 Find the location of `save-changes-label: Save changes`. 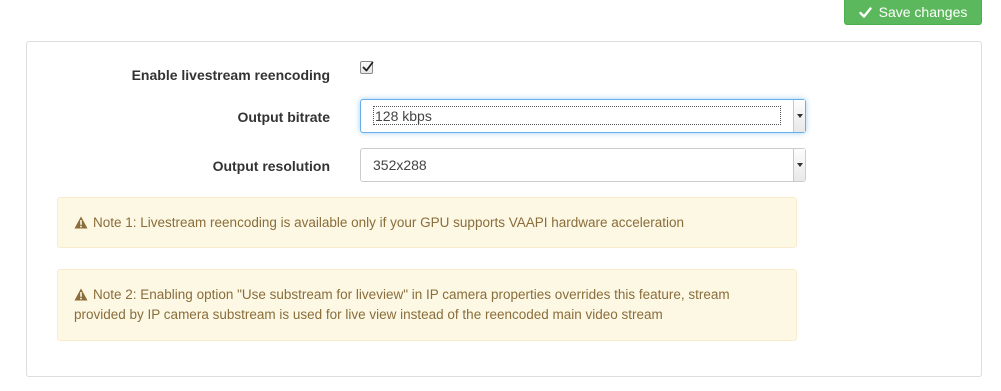

save-changes-label: Save changes is located at coordinates (923, 12).